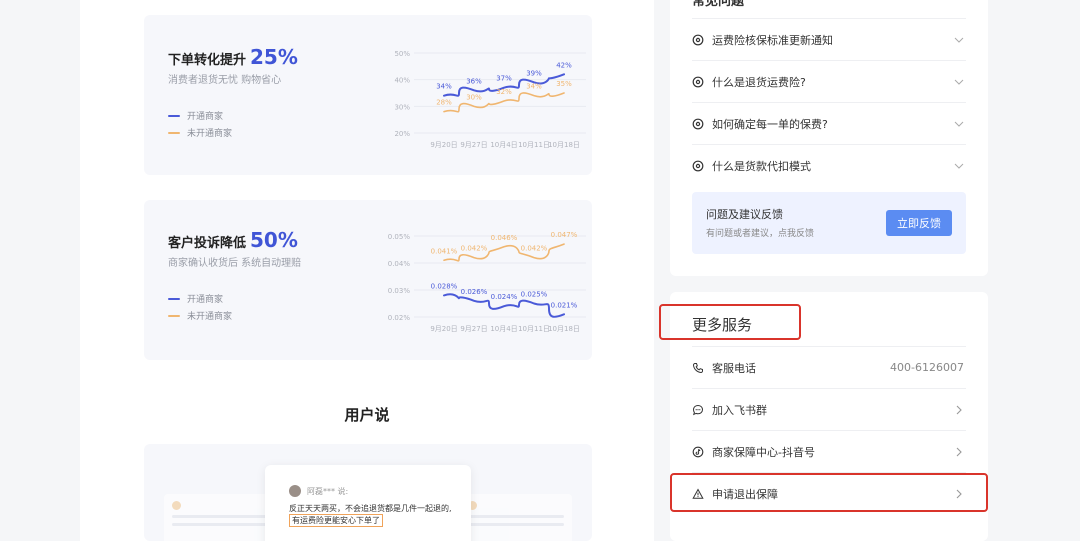 This screenshot has width=1080, height=541. I want to click on review-author: 阿磊*** 说:, so click(318, 491).